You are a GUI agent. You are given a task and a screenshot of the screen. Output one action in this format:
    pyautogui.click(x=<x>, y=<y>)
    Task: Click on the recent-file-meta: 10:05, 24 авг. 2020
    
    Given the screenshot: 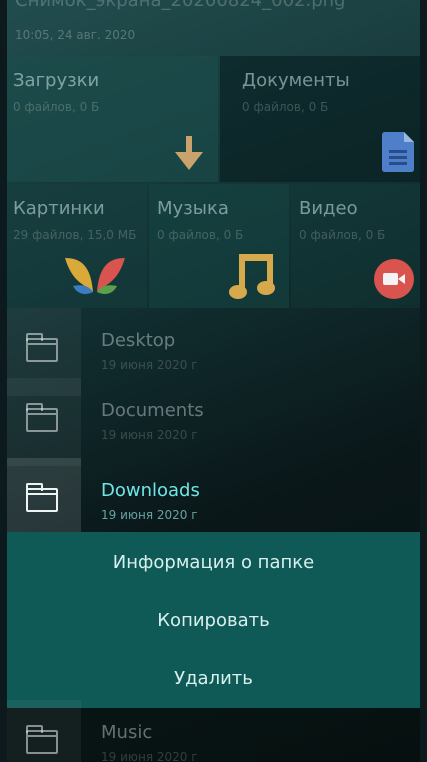 What is the action you would take?
    pyautogui.click(x=75, y=35)
    